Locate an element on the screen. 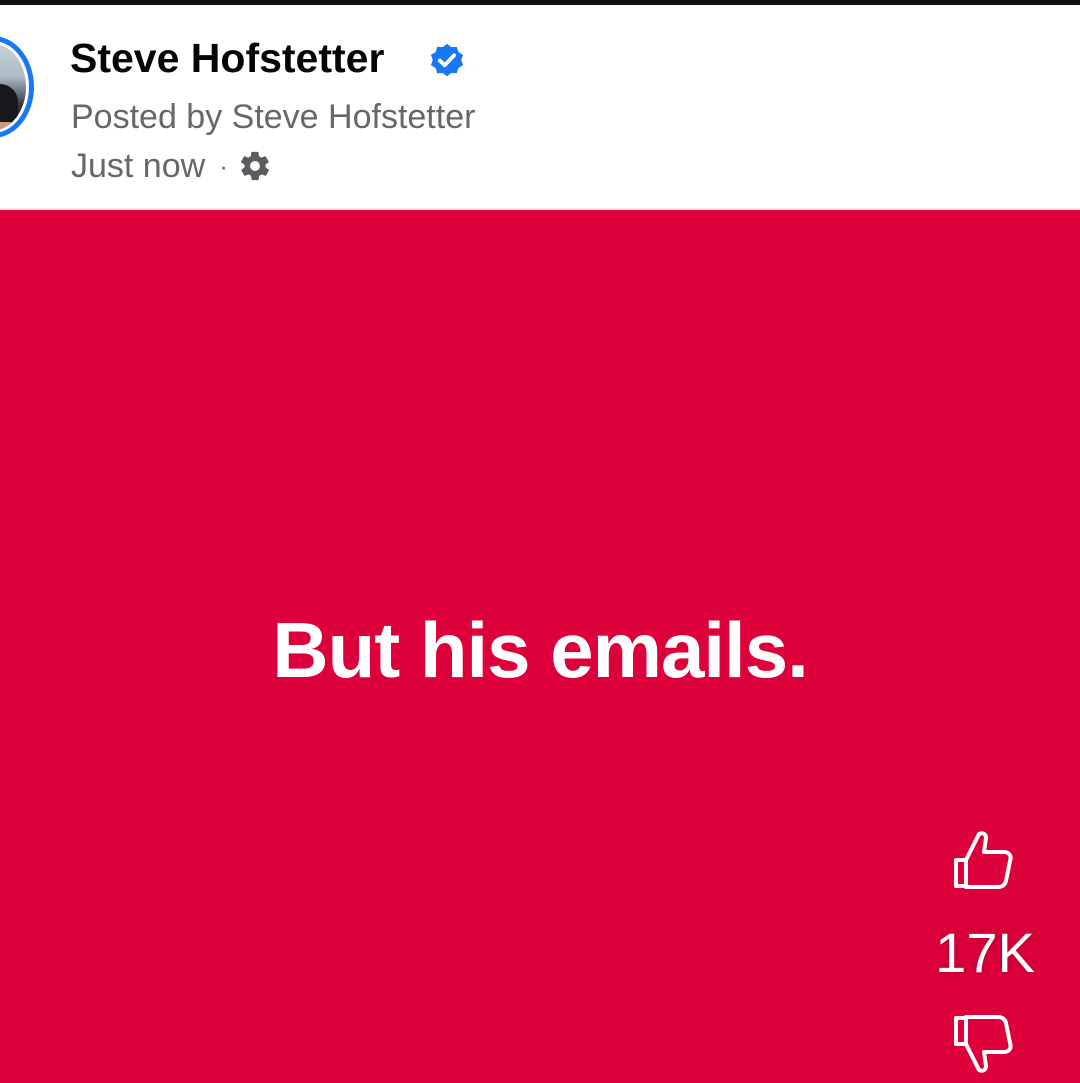 The height and width of the screenshot is (1083, 1080). post-text: But his emails. is located at coordinates (540, 650).